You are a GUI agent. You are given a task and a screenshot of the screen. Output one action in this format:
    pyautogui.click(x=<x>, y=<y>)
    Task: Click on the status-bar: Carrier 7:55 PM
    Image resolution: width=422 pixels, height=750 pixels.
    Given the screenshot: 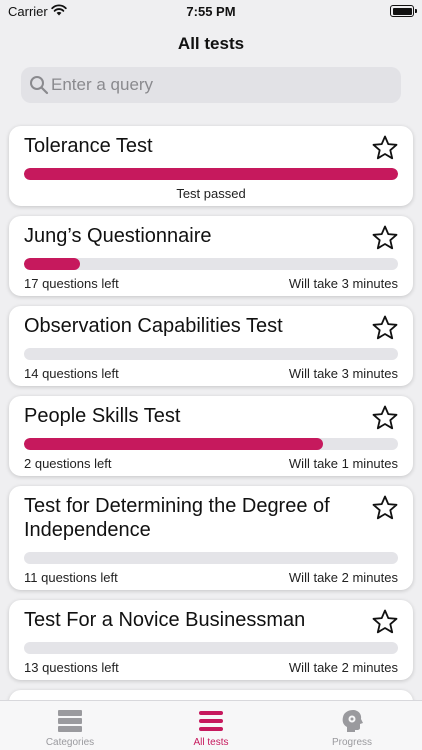 What is the action you would take?
    pyautogui.click(x=211, y=13)
    